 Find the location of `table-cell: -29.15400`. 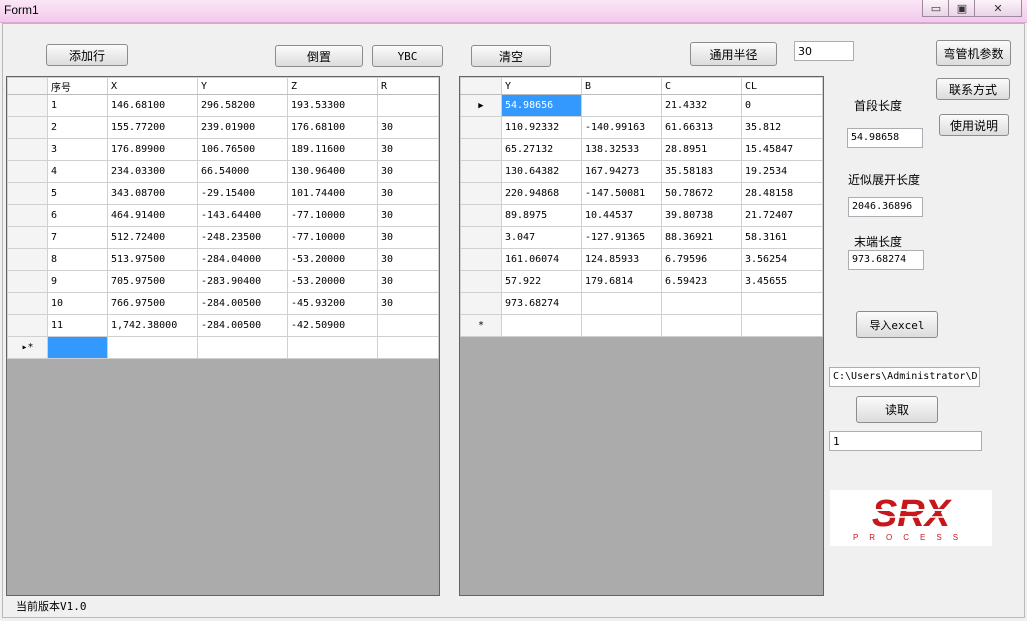

table-cell: -29.15400 is located at coordinates (242, 193).